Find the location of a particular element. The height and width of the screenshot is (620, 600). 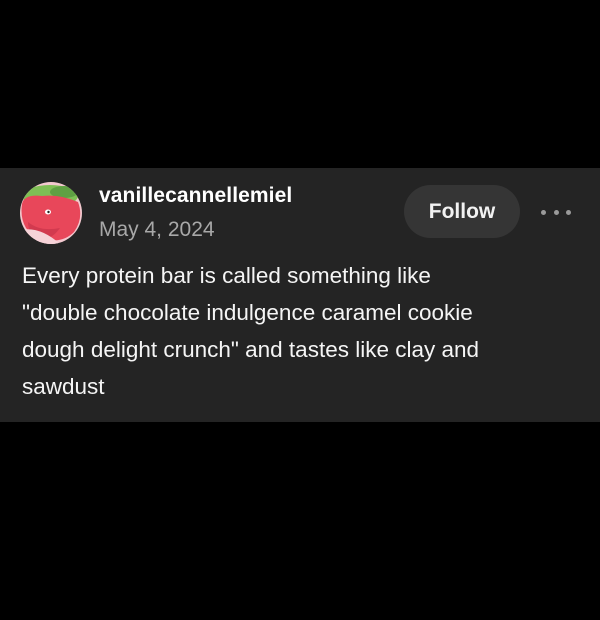

ellipsis-icon is located at coordinates (556, 212).